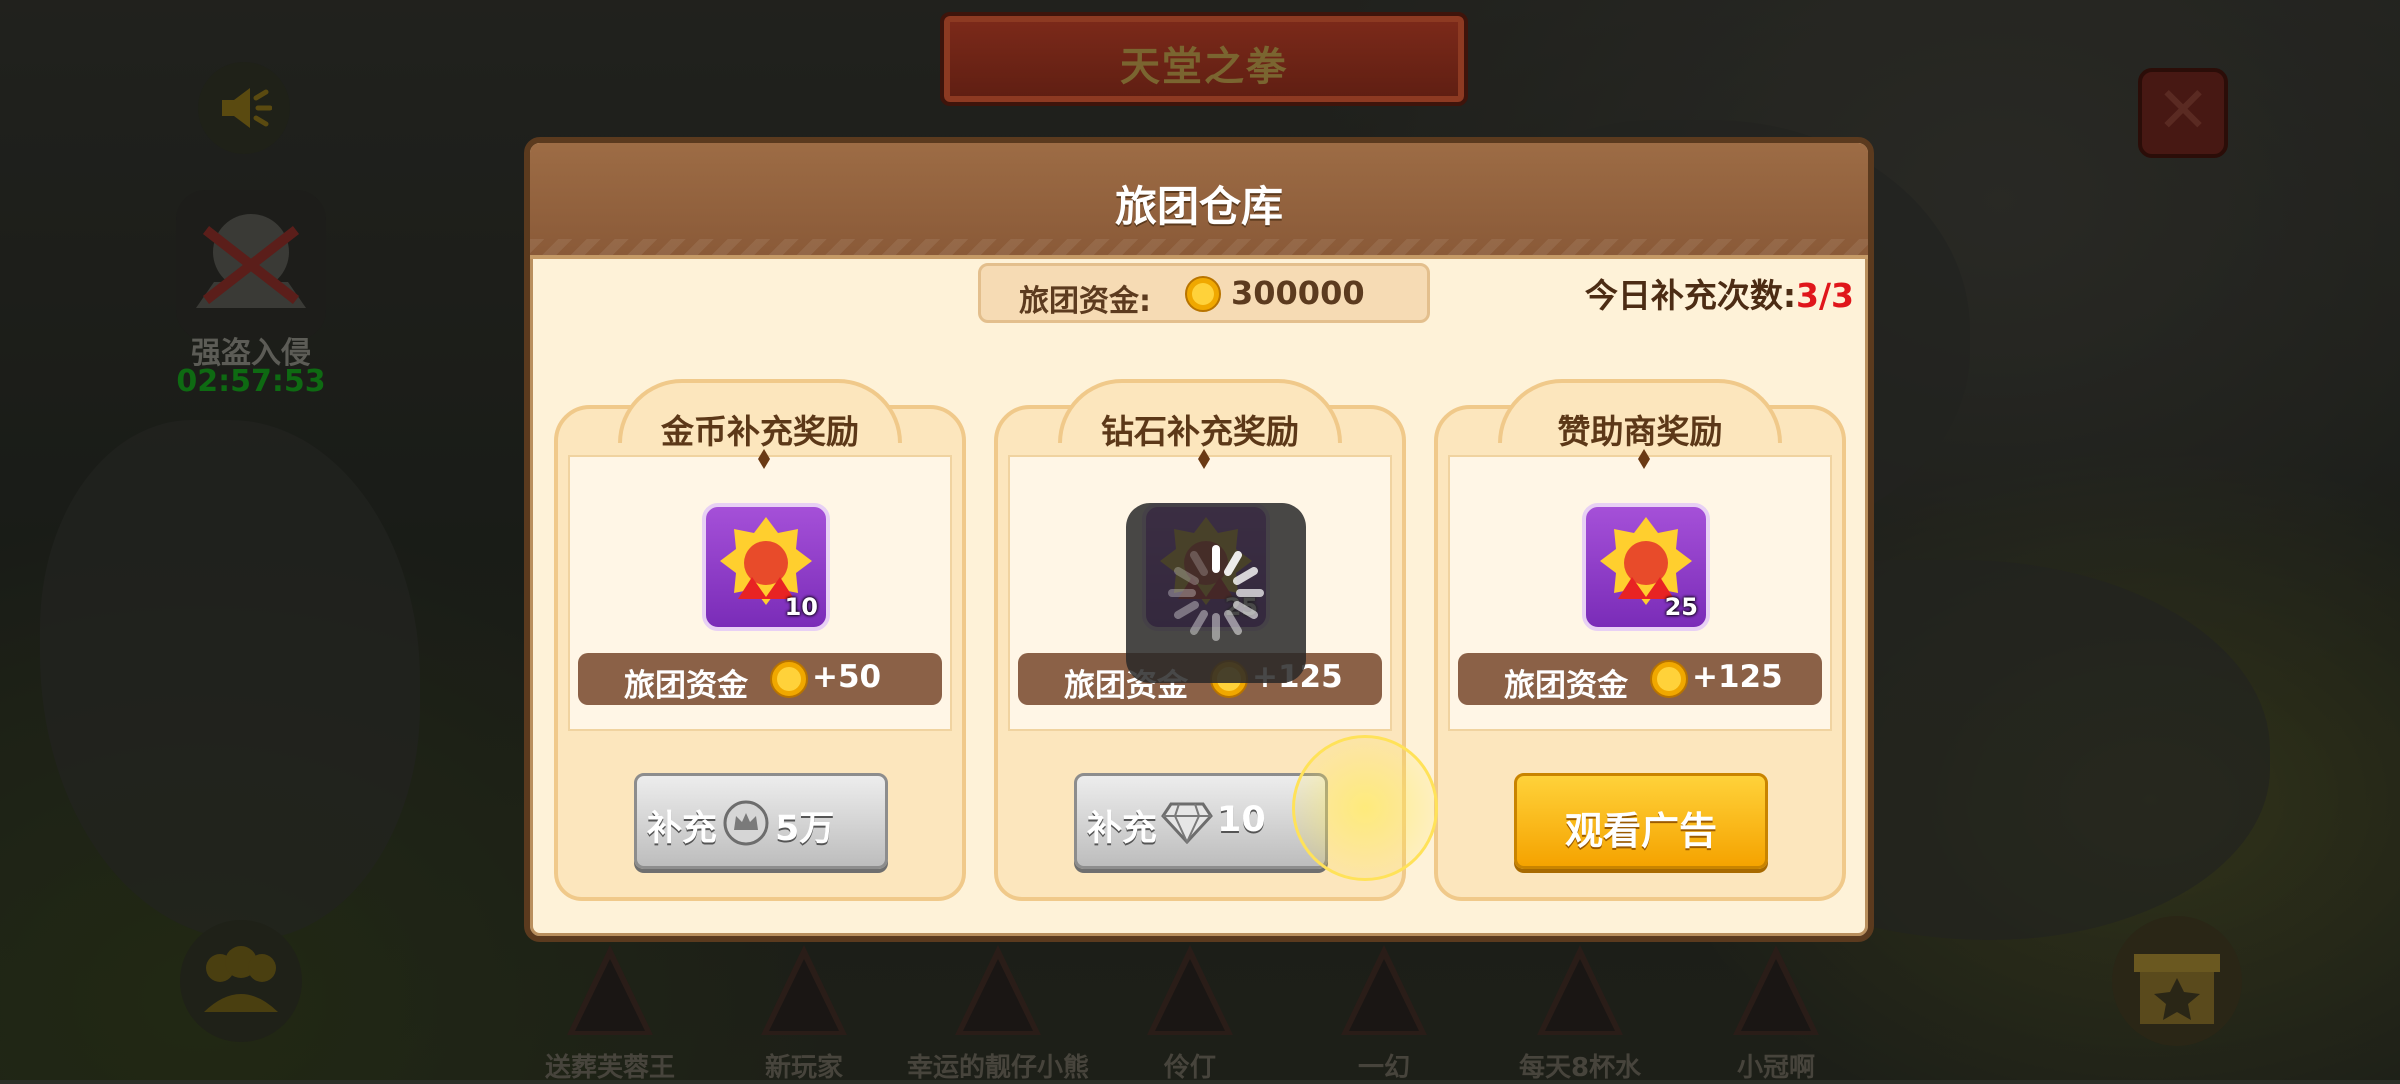 Image resolution: width=2400 pixels, height=1084 pixels. I want to click on member-slot: 送葬芙蓉王, so click(610, 1014).